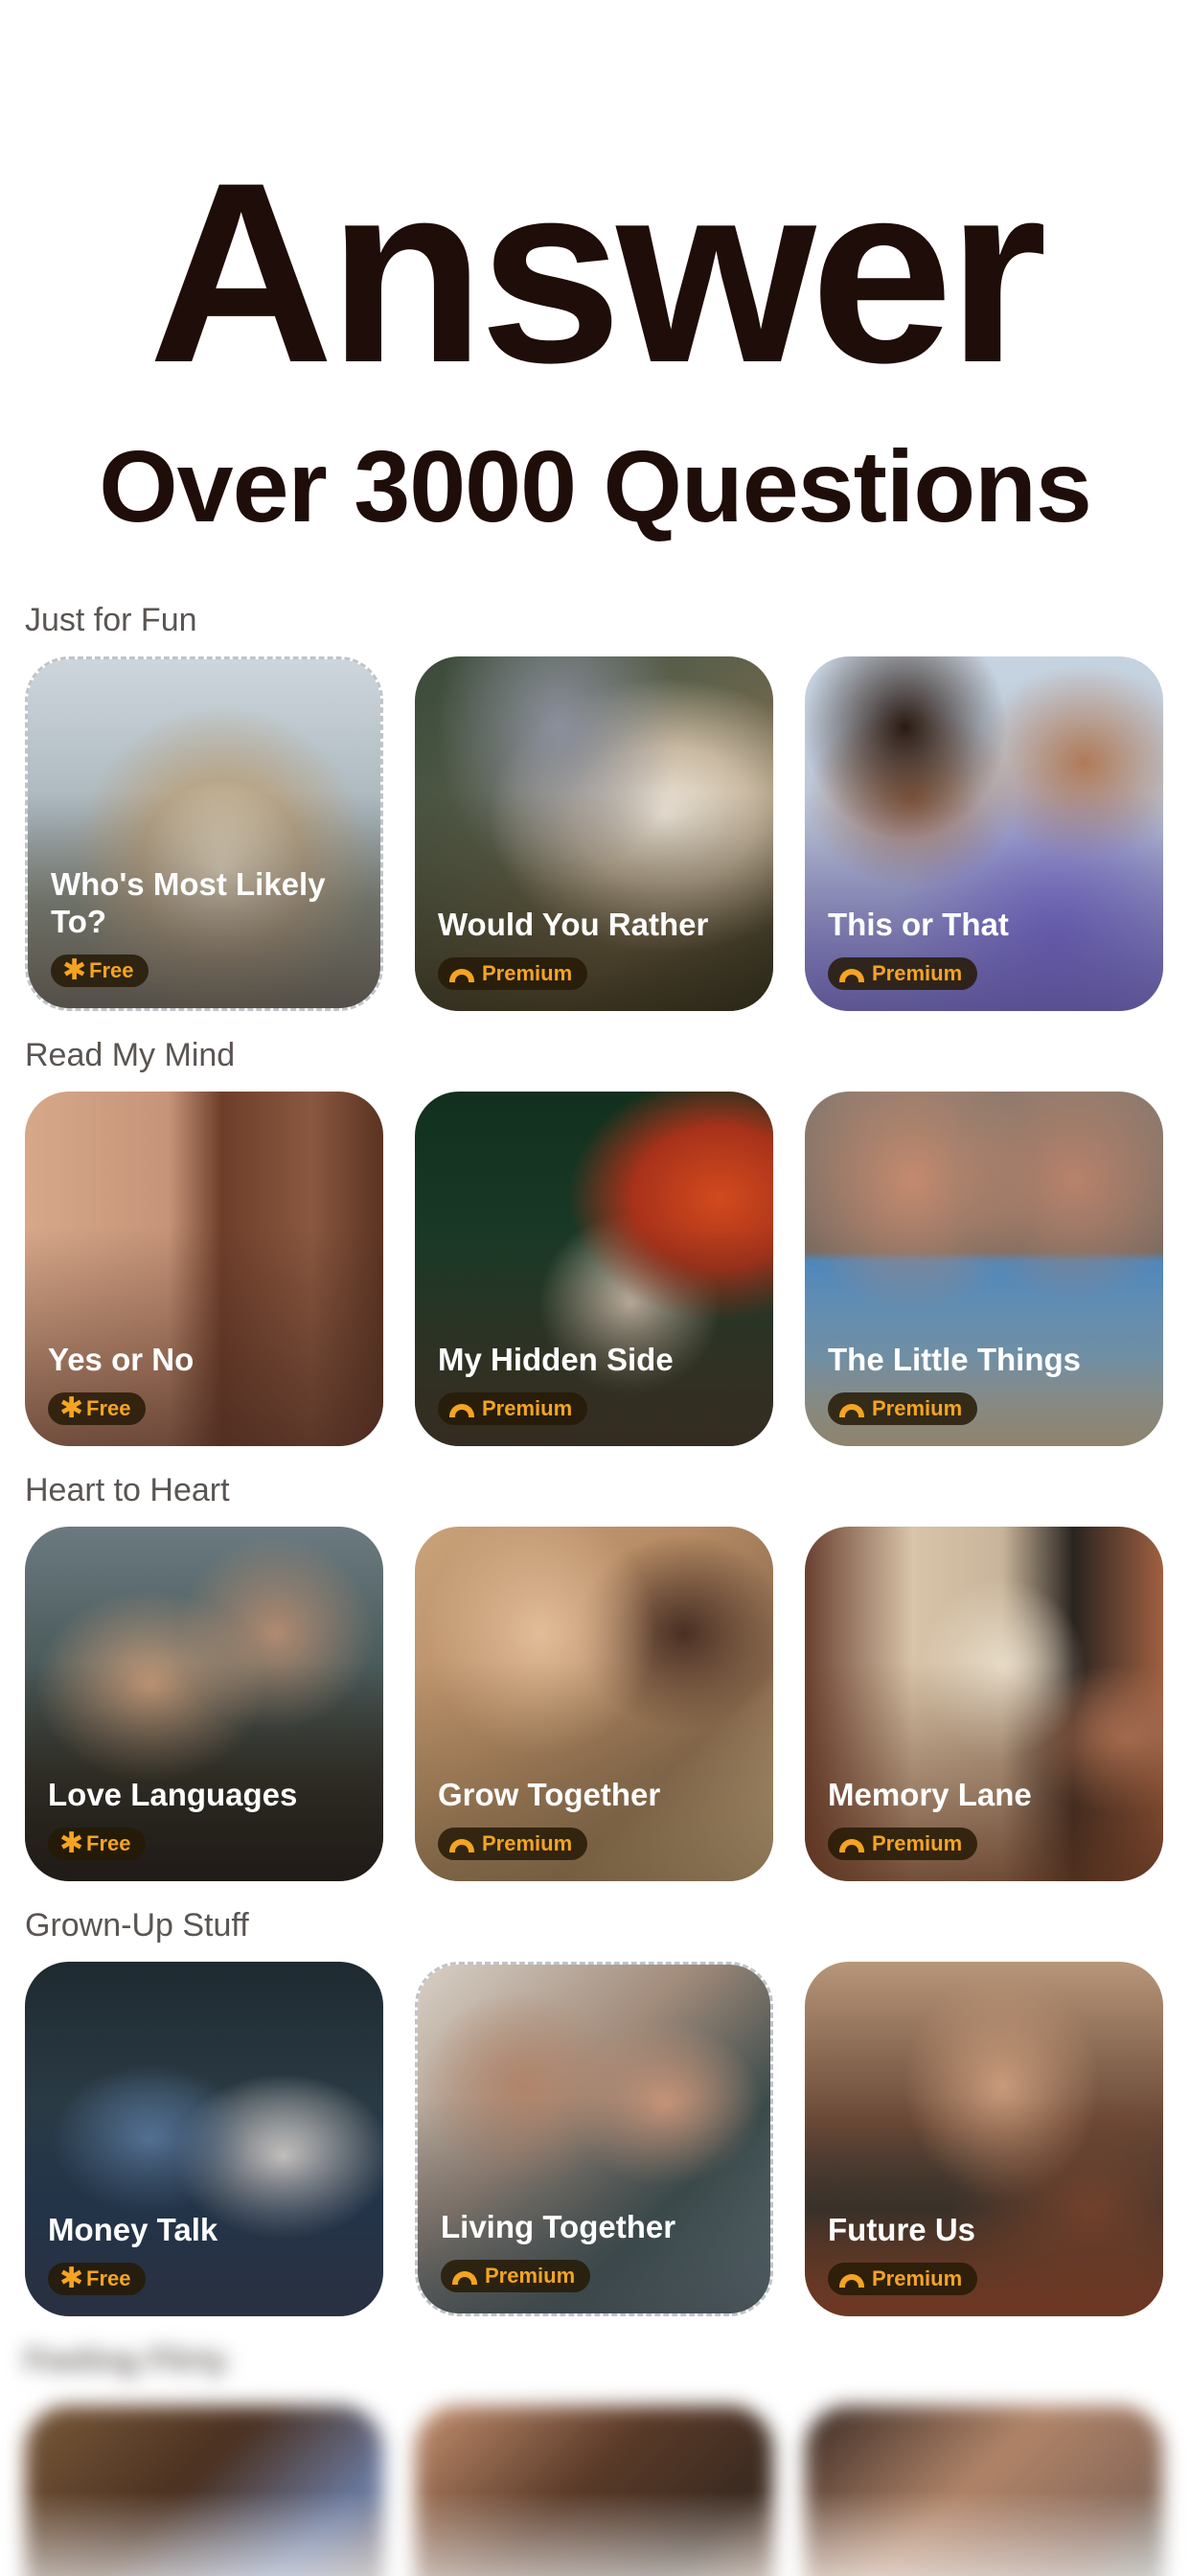 This screenshot has width=1190, height=2576. What do you see at coordinates (549, 1795) in the screenshot?
I see `card-title: Grow Together` at bounding box center [549, 1795].